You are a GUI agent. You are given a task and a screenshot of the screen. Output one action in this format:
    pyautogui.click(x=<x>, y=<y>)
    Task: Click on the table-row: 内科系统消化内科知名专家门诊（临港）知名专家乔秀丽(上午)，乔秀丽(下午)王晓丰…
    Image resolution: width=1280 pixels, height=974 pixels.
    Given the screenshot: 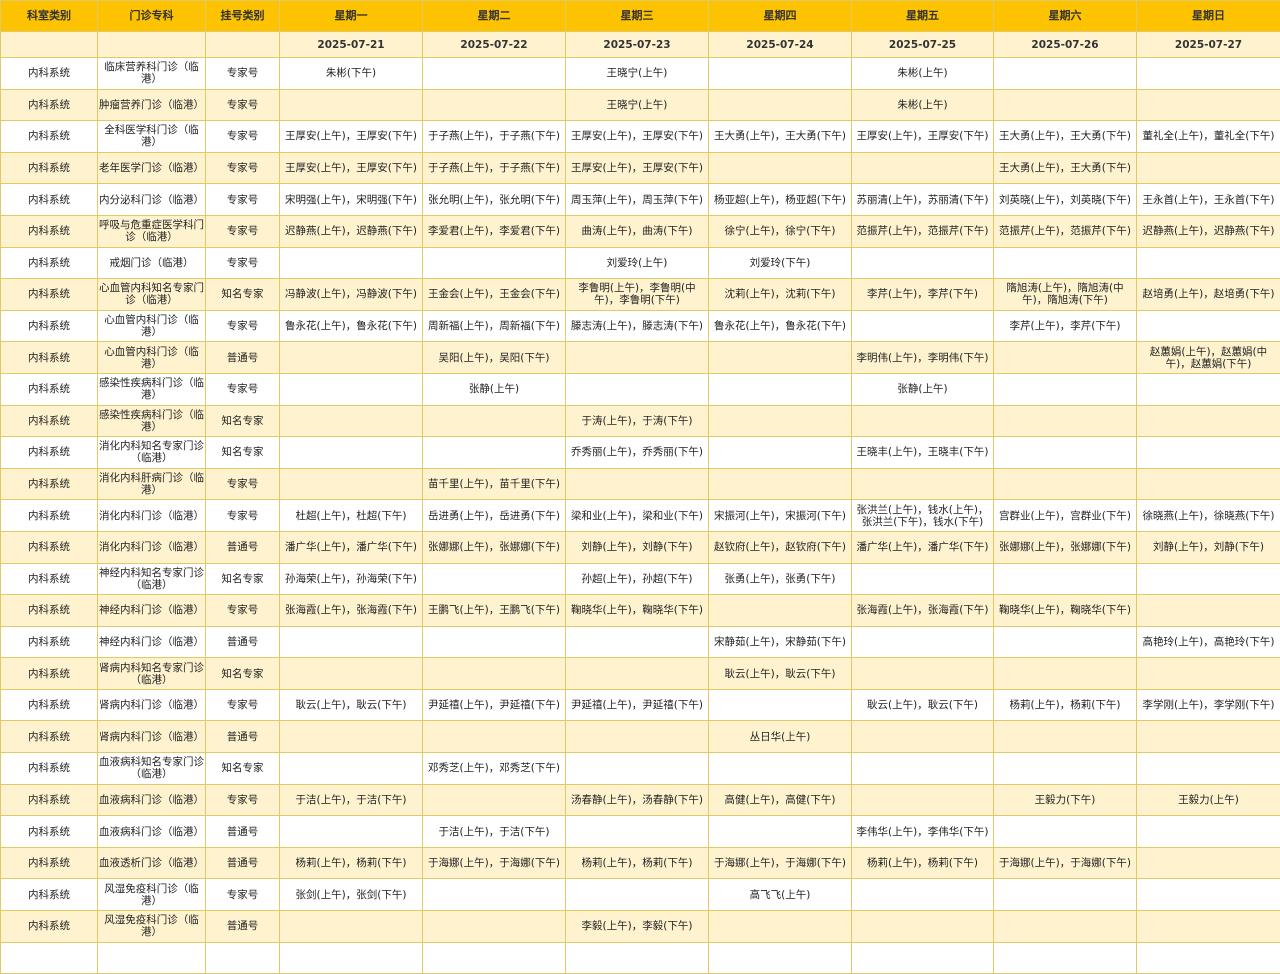 What is the action you would take?
    pyautogui.click(x=640, y=453)
    